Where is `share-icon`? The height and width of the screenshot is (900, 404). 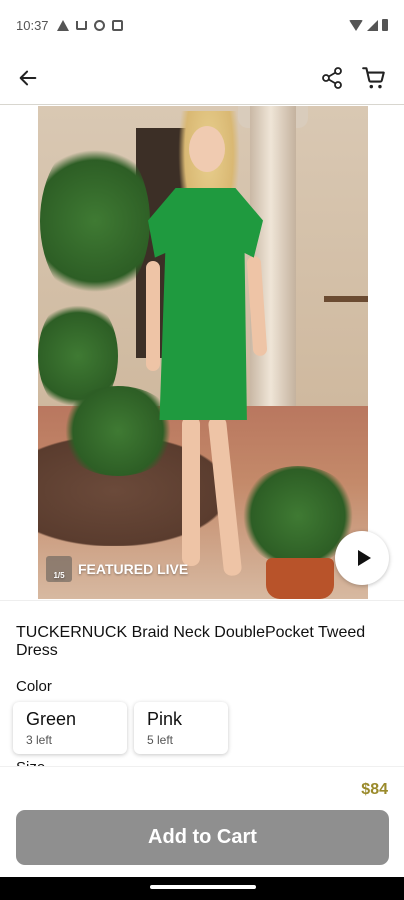 share-icon is located at coordinates (332, 78).